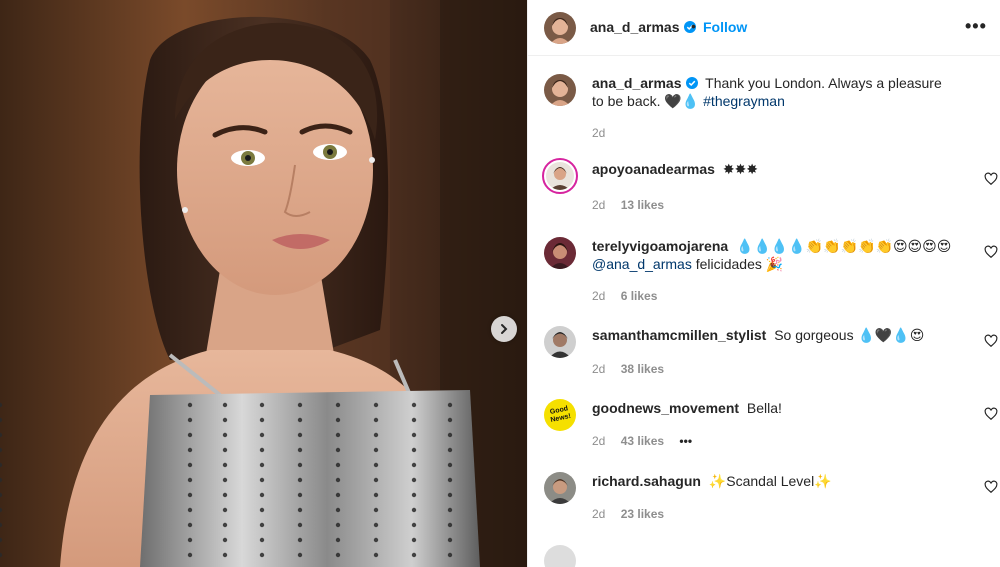 Image resolution: width=1000 pixels, height=567 pixels. What do you see at coordinates (725, 27) in the screenshot?
I see `follow-button: Follow` at bounding box center [725, 27].